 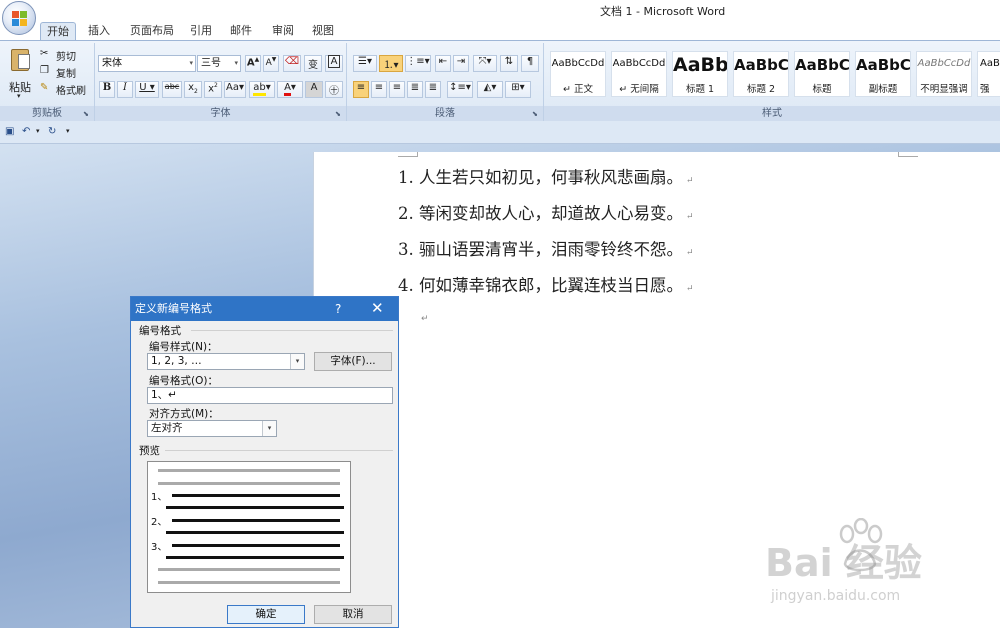 I want to click on copy-button: ❐ 复制, so click(x=65, y=72).